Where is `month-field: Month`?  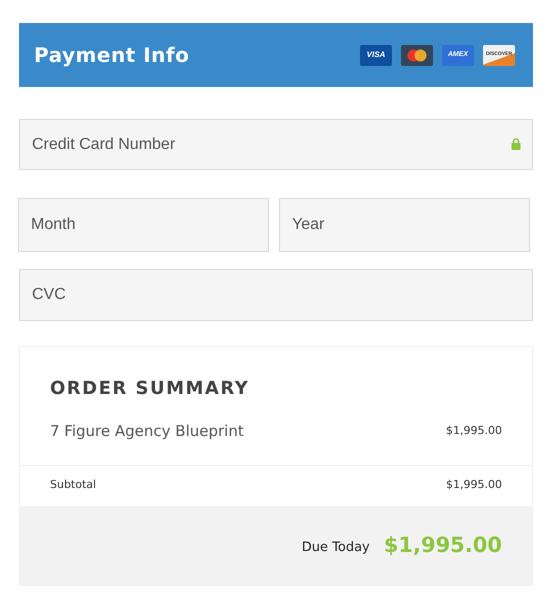 month-field: Month is located at coordinates (143, 225).